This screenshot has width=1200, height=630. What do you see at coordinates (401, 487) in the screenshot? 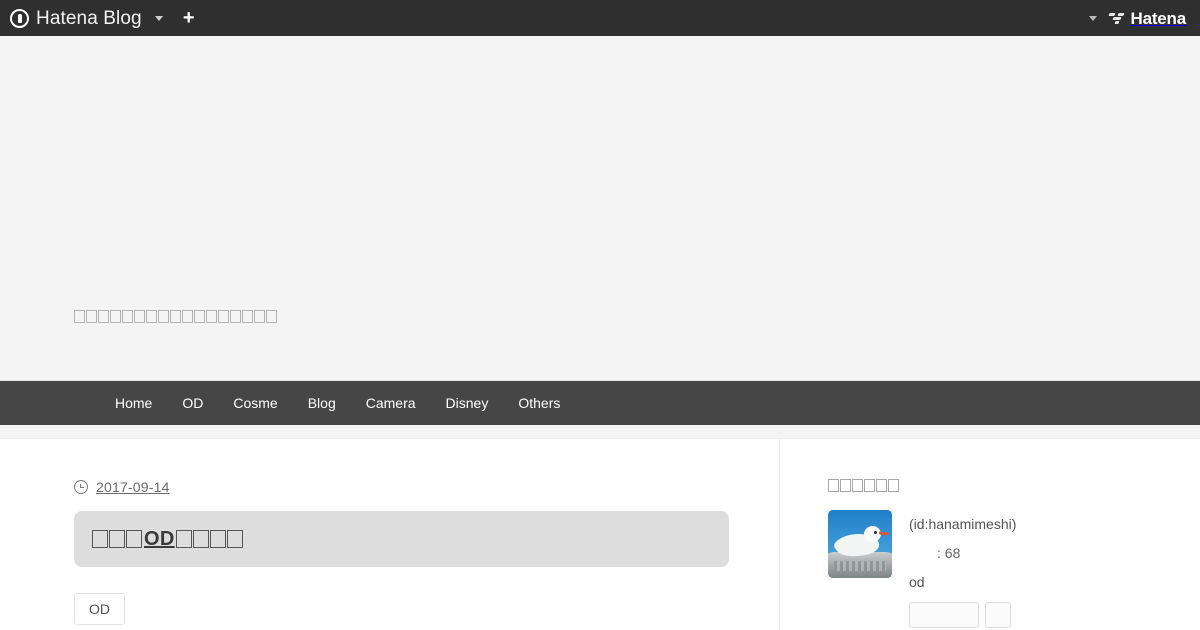
I see `entry-date: 2017-09-14` at bounding box center [401, 487].